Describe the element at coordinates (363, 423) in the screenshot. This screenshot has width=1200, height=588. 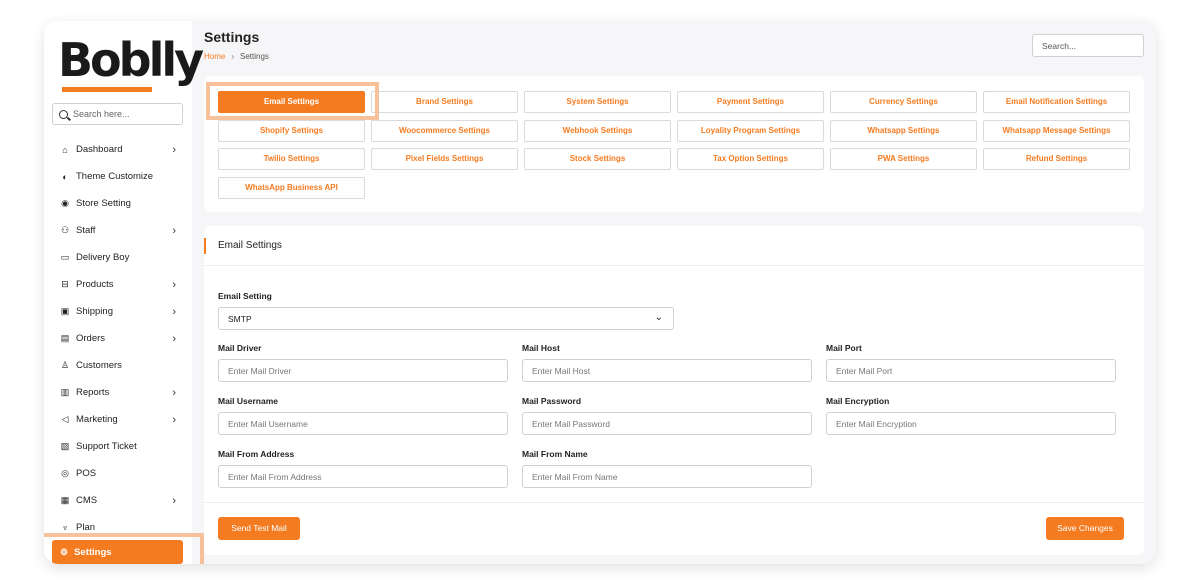
I see `mail-username-input: Enter Mail Username` at that location.